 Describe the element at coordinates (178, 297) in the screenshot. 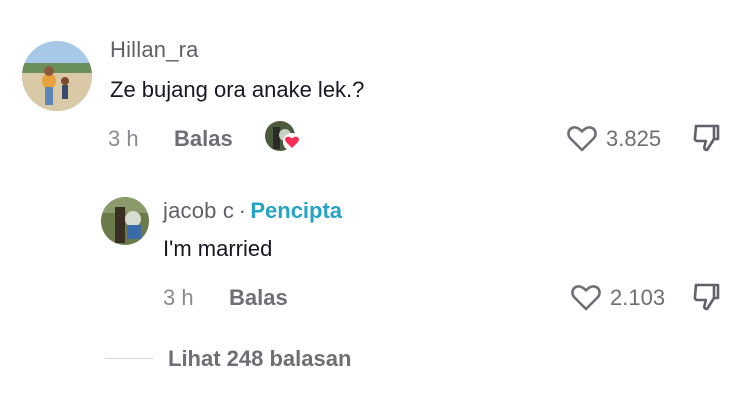

I see `reply-timestamp: 3 h` at that location.